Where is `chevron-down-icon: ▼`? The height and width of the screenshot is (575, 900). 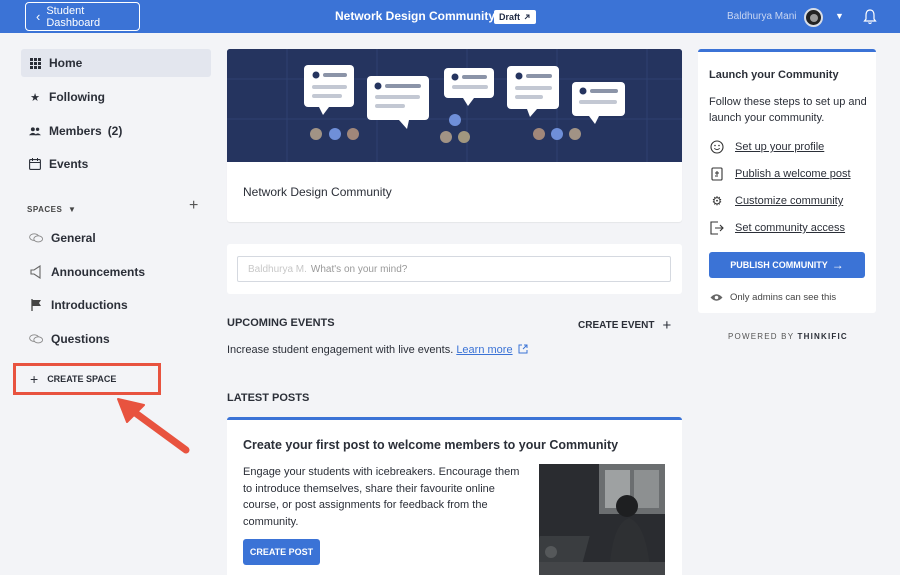 chevron-down-icon: ▼ is located at coordinates (839, 16).